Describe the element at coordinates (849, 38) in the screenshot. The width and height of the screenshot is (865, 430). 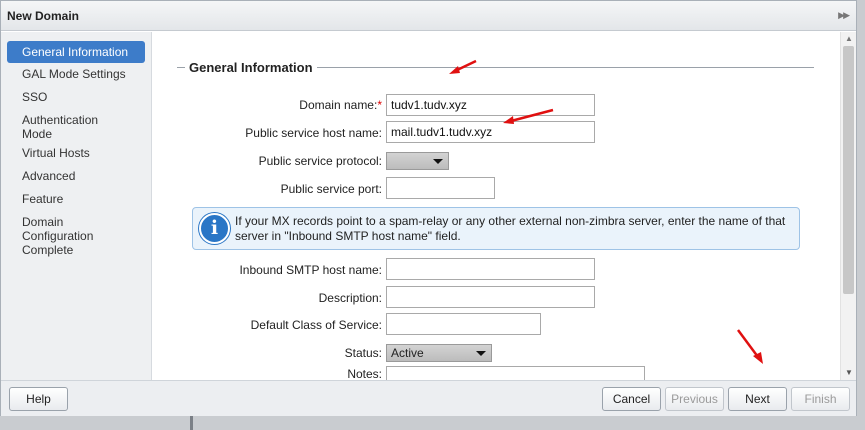
I see `scroll-up-icon: ▲` at that location.